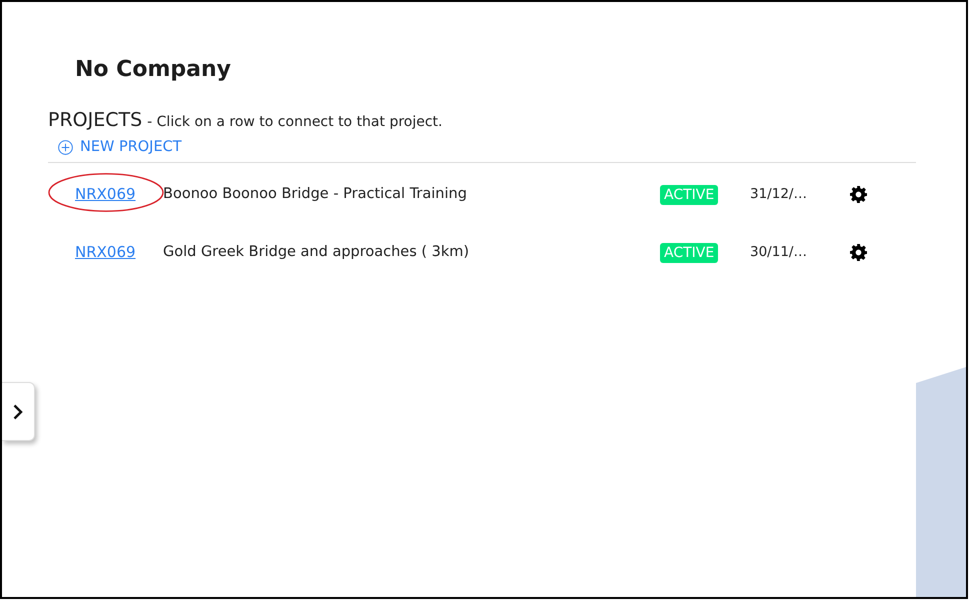  I want to click on plus-circle-icon, so click(65, 147).